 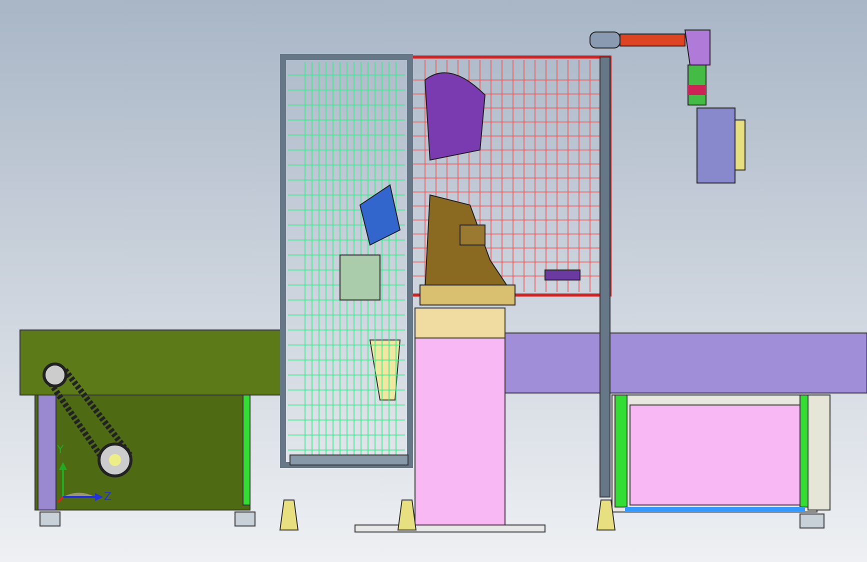 I want to click on z-axis-label: Z, so click(x=108, y=496).